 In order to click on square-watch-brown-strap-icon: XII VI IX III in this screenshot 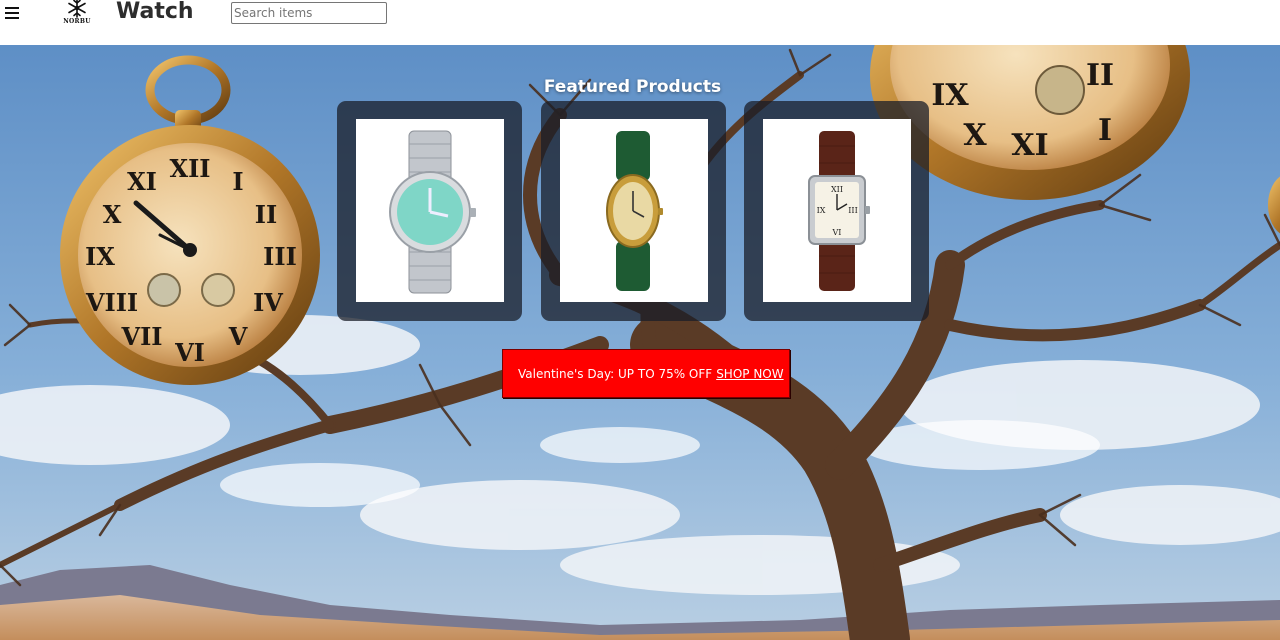, I will do `click(839, 210)`.